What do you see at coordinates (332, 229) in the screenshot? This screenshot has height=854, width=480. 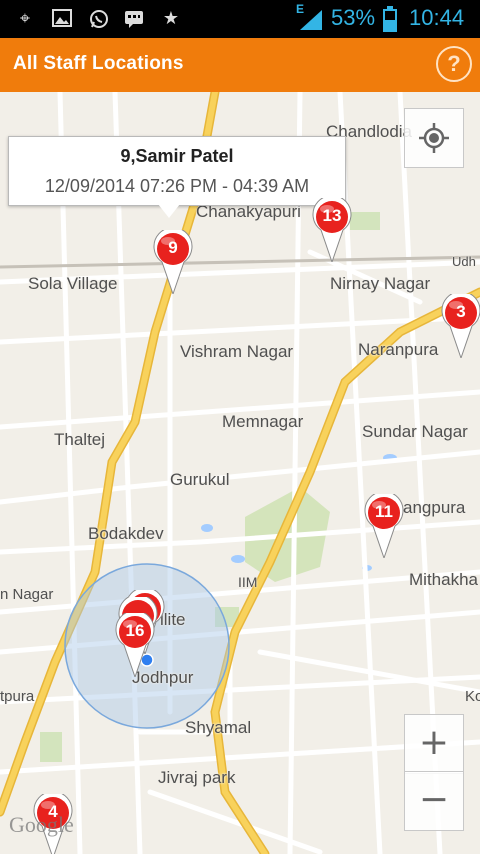 I see `staff-marker-13: 13` at bounding box center [332, 229].